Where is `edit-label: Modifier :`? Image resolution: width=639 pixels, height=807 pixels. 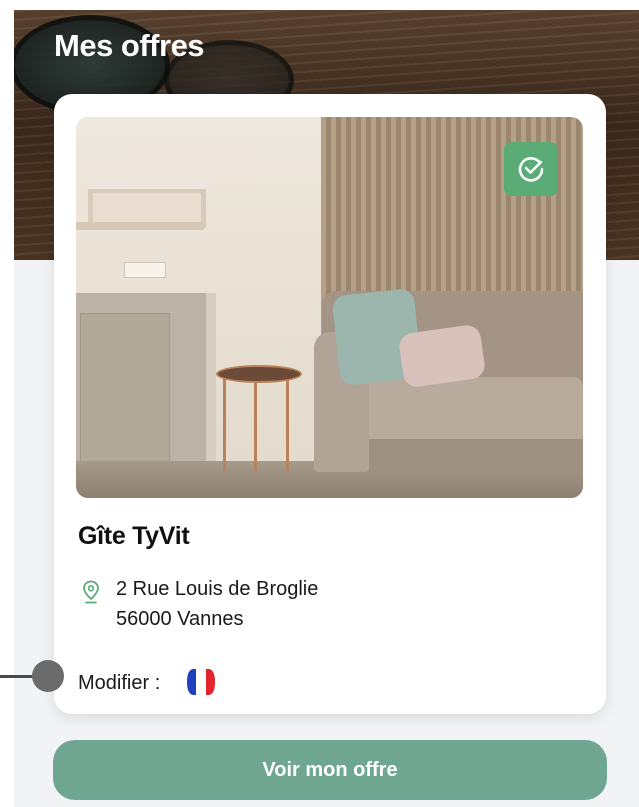
edit-label: Modifier : is located at coordinates (119, 683).